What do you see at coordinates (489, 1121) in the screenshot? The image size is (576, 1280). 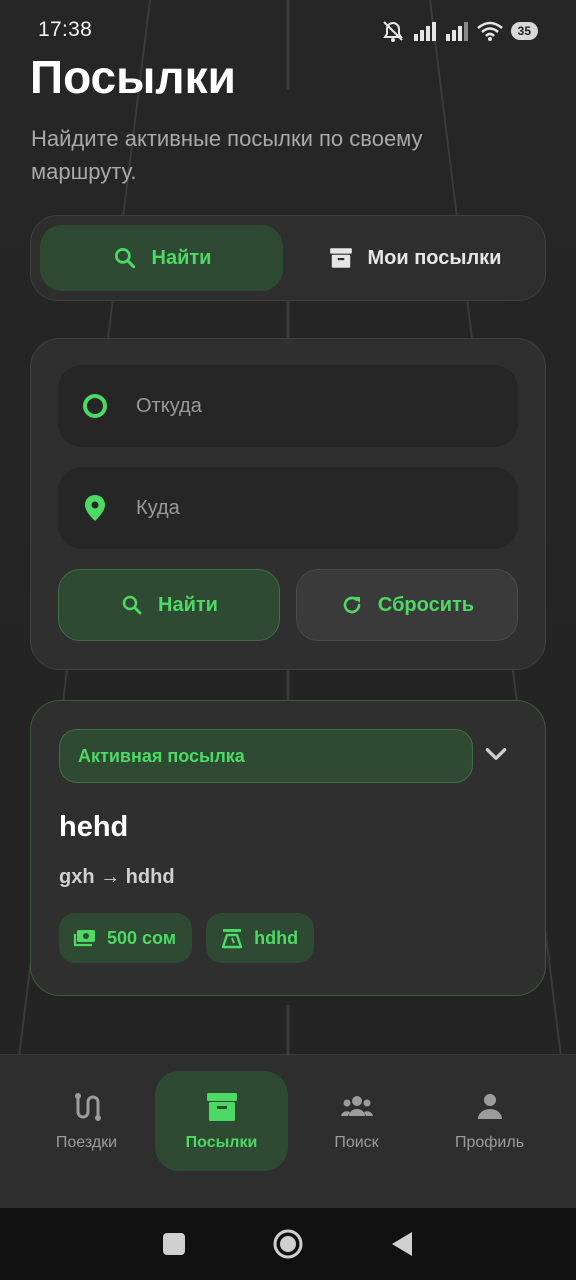 I see `nav-item-profile: Профиль` at bounding box center [489, 1121].